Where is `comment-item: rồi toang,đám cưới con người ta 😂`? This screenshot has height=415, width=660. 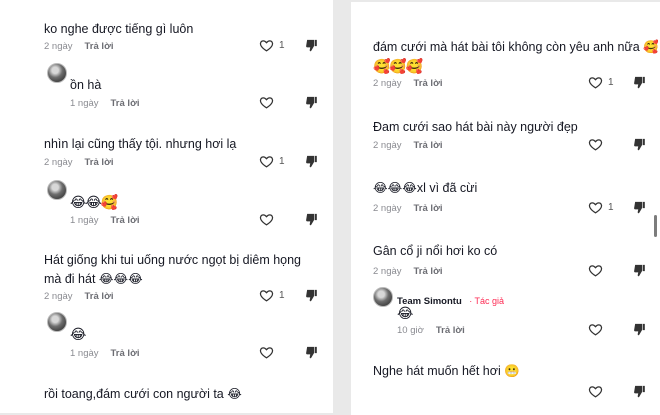 comment-item: rồi toang,đám cưới con người ta 😂 is located at coordinates (143, 394).